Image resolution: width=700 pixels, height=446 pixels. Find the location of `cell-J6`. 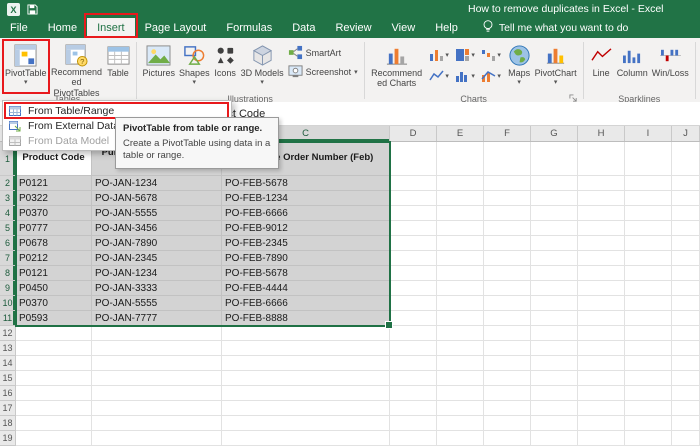

cell-J6 is located at coordinates (686, 243).